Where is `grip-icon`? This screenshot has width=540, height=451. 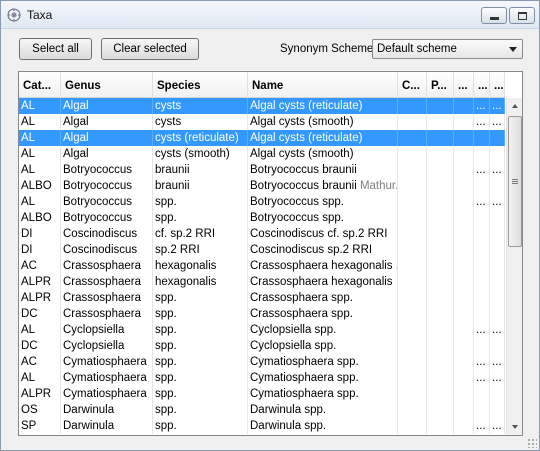 grip-icon is located at coordinates (515, 181).